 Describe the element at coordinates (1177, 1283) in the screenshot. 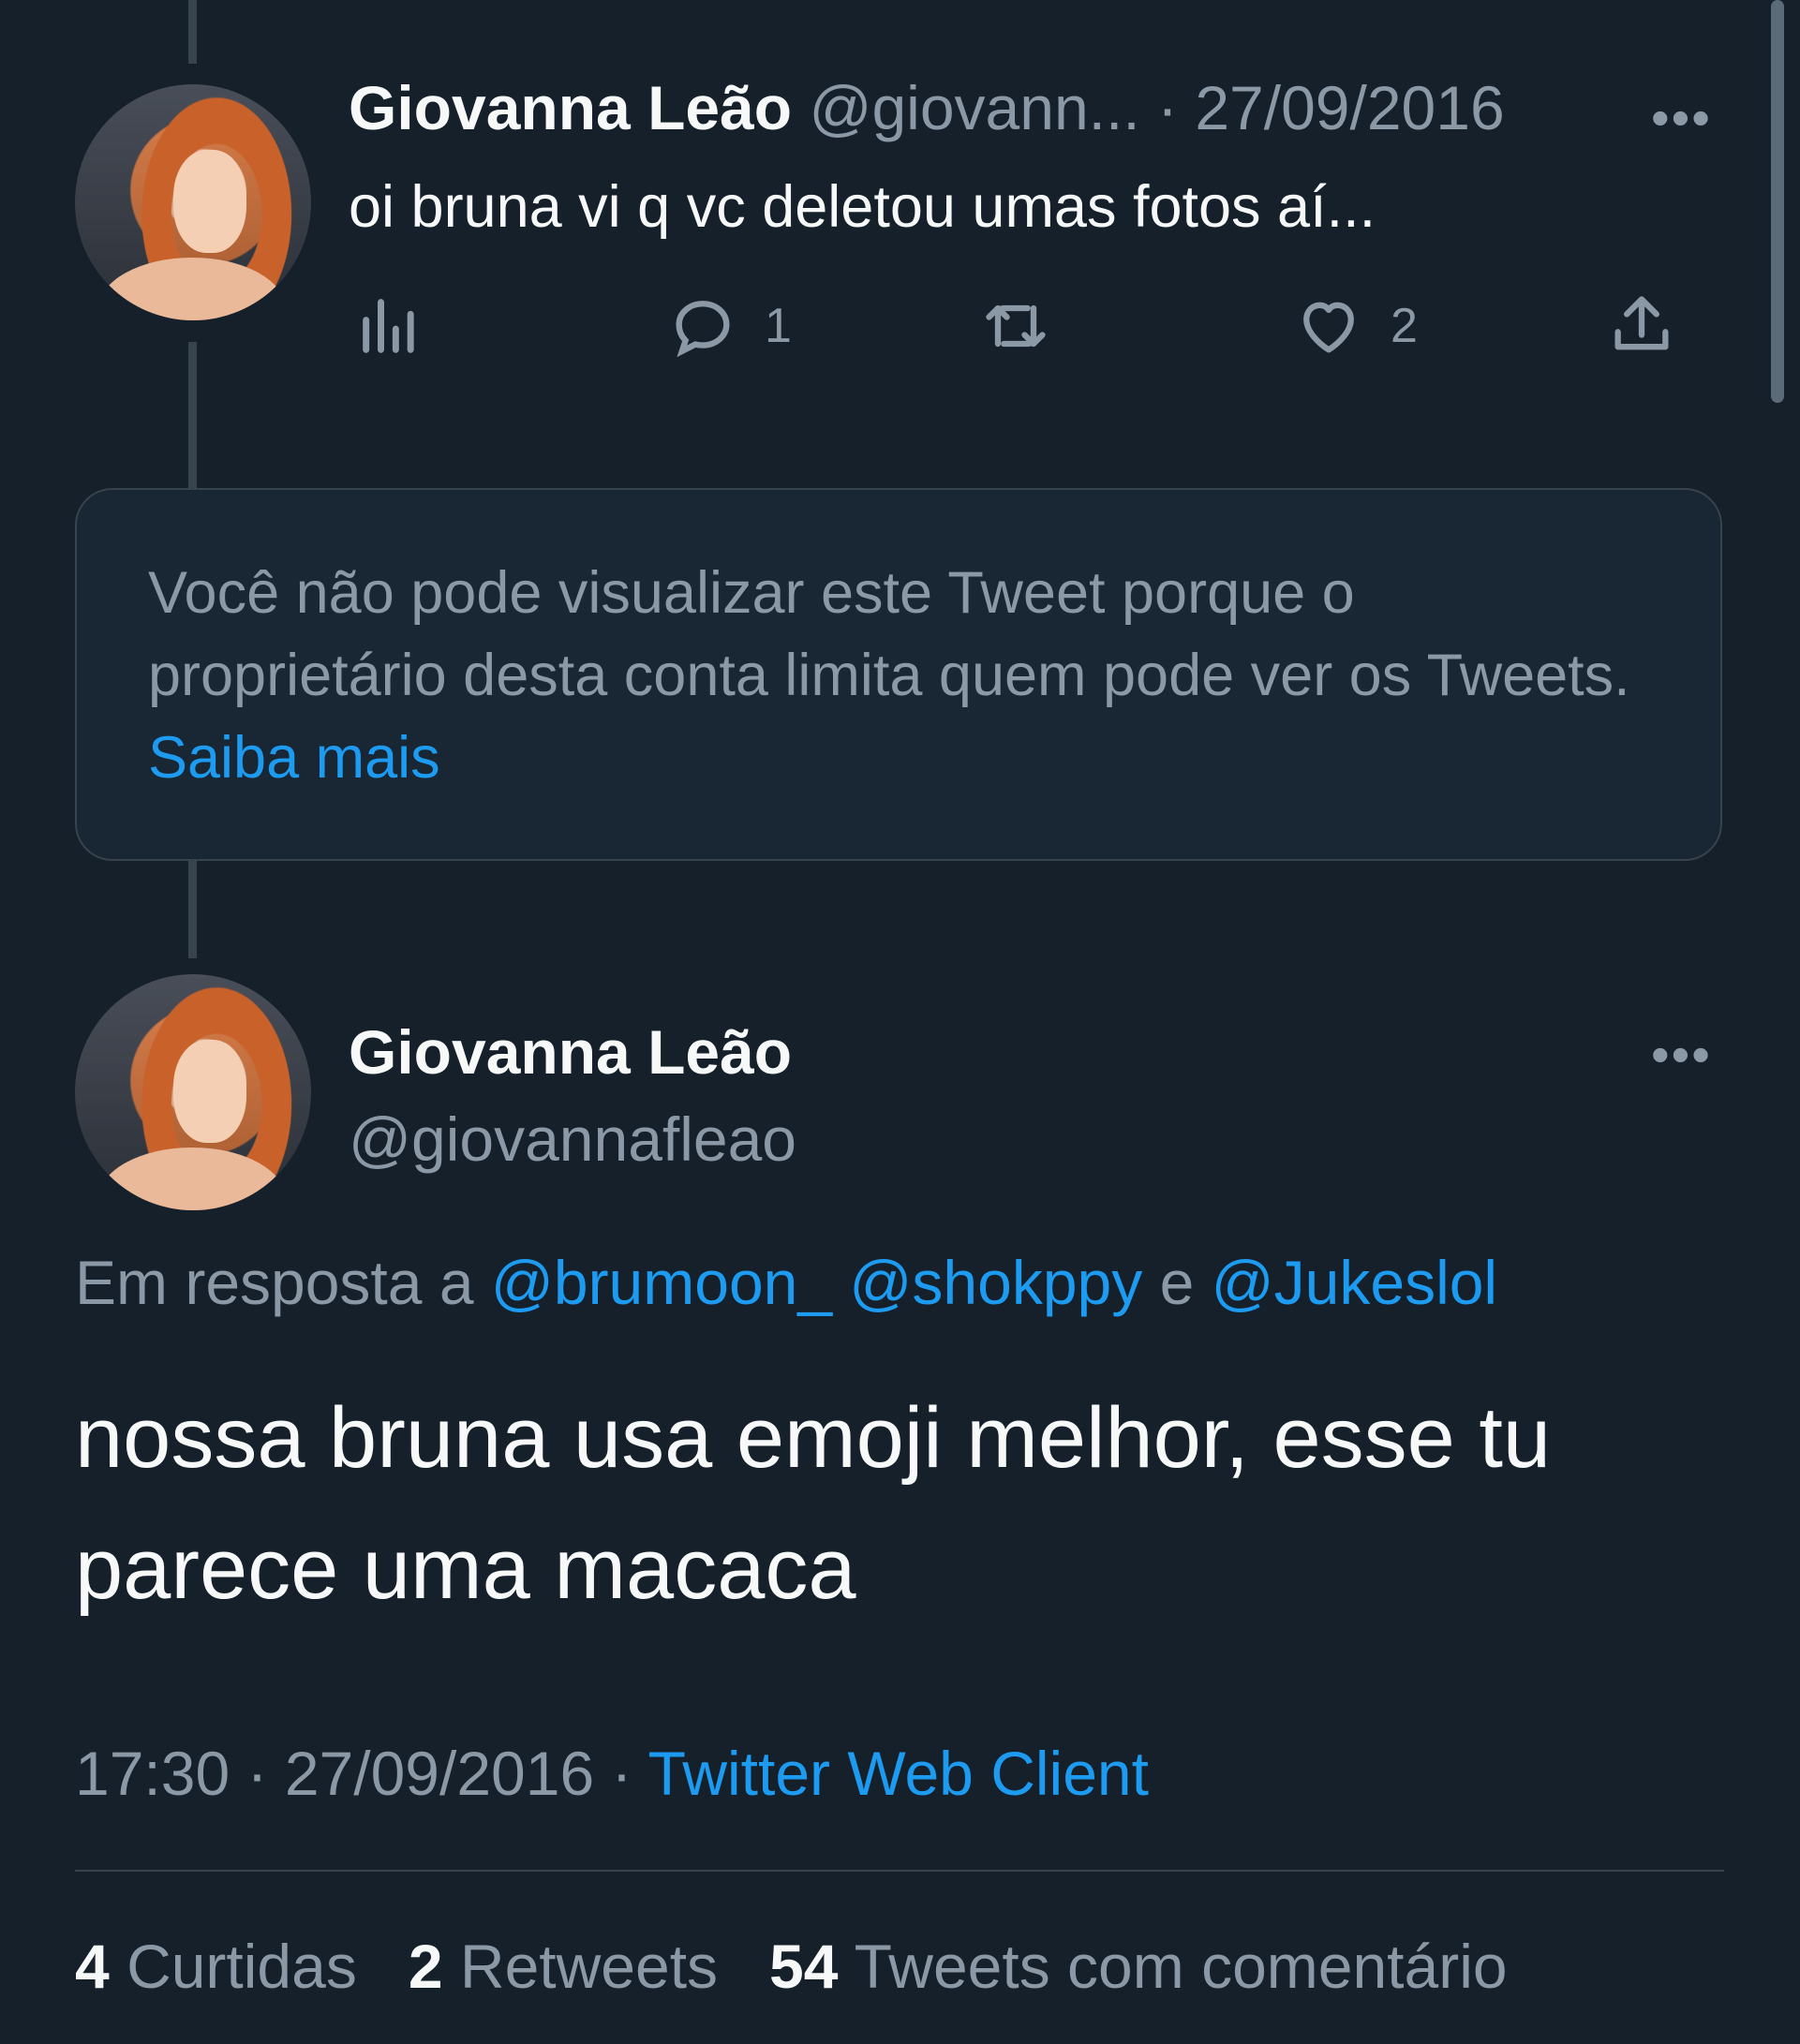

I see `reply-conjunction: e` at that location.